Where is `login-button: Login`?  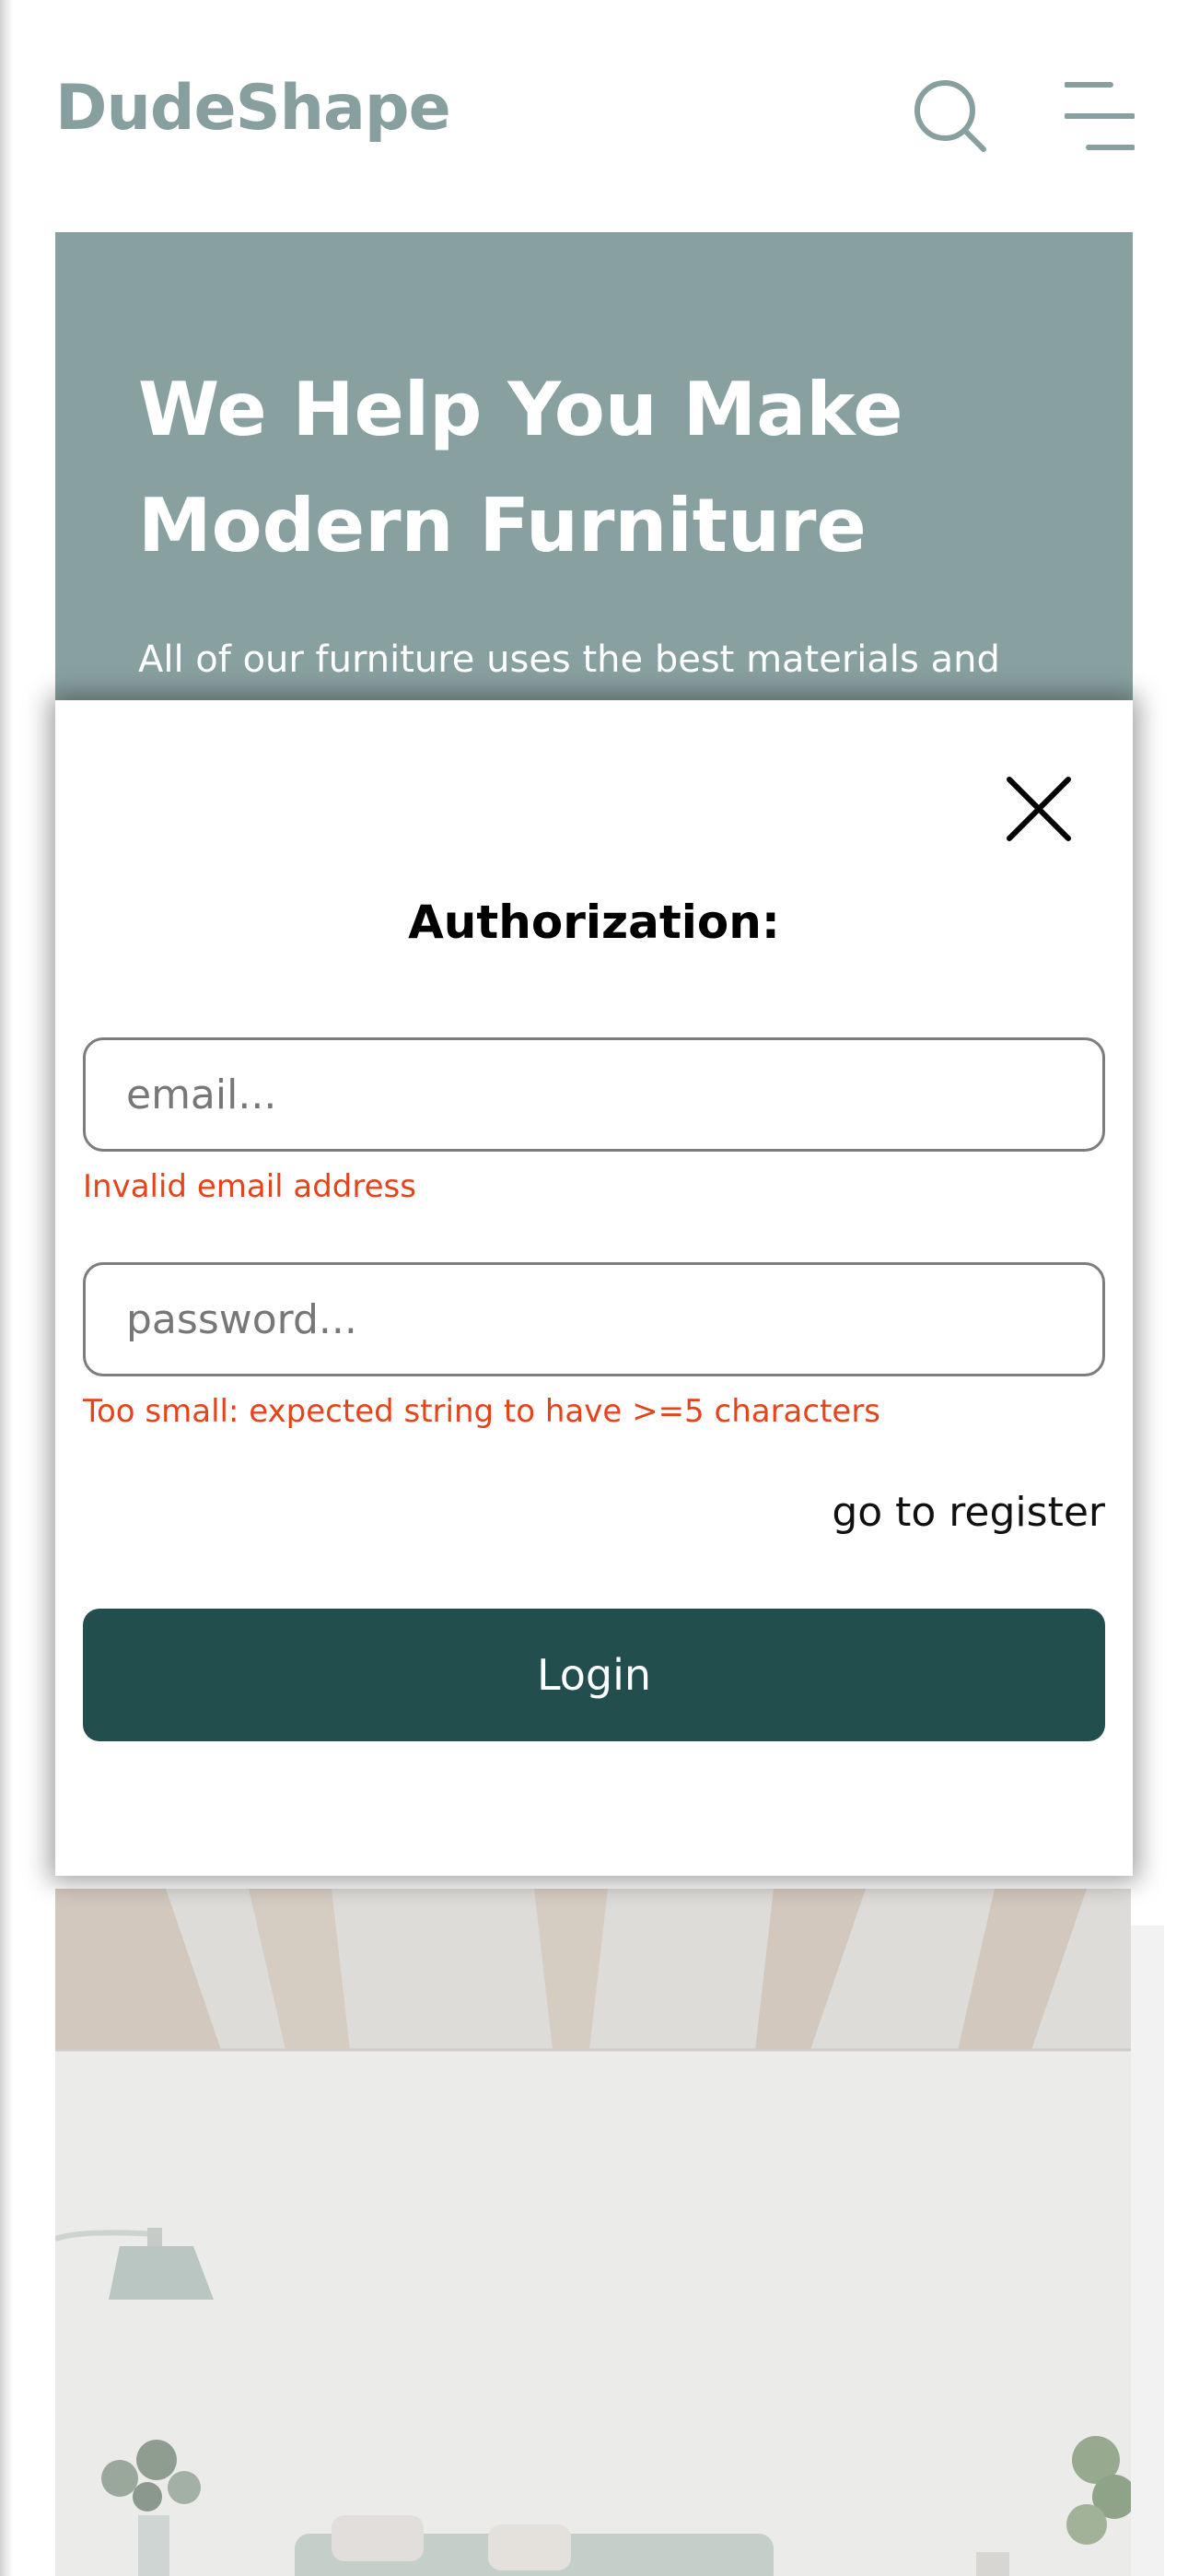
login-button: Login is located at coordinates (594, 1675).